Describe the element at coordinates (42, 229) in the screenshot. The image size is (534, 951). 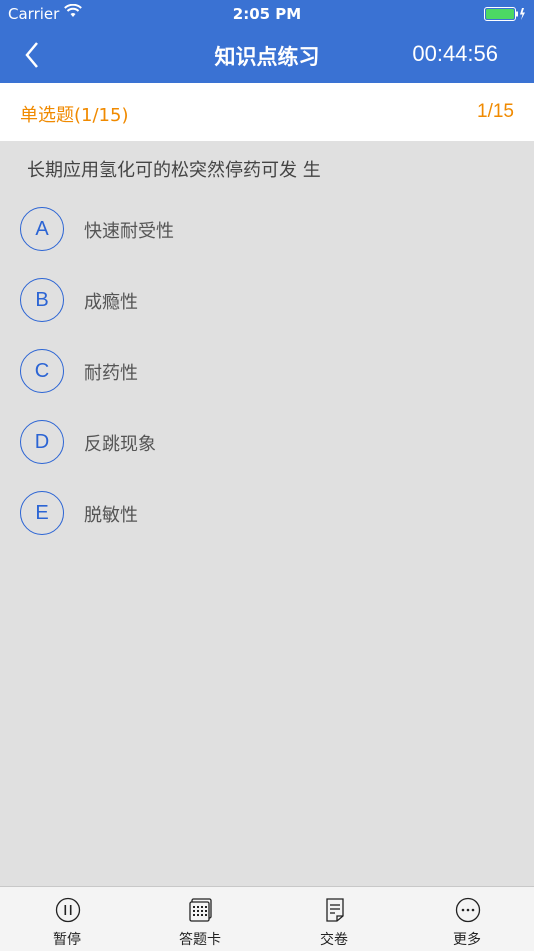
I see `option-letter: A` at that location.